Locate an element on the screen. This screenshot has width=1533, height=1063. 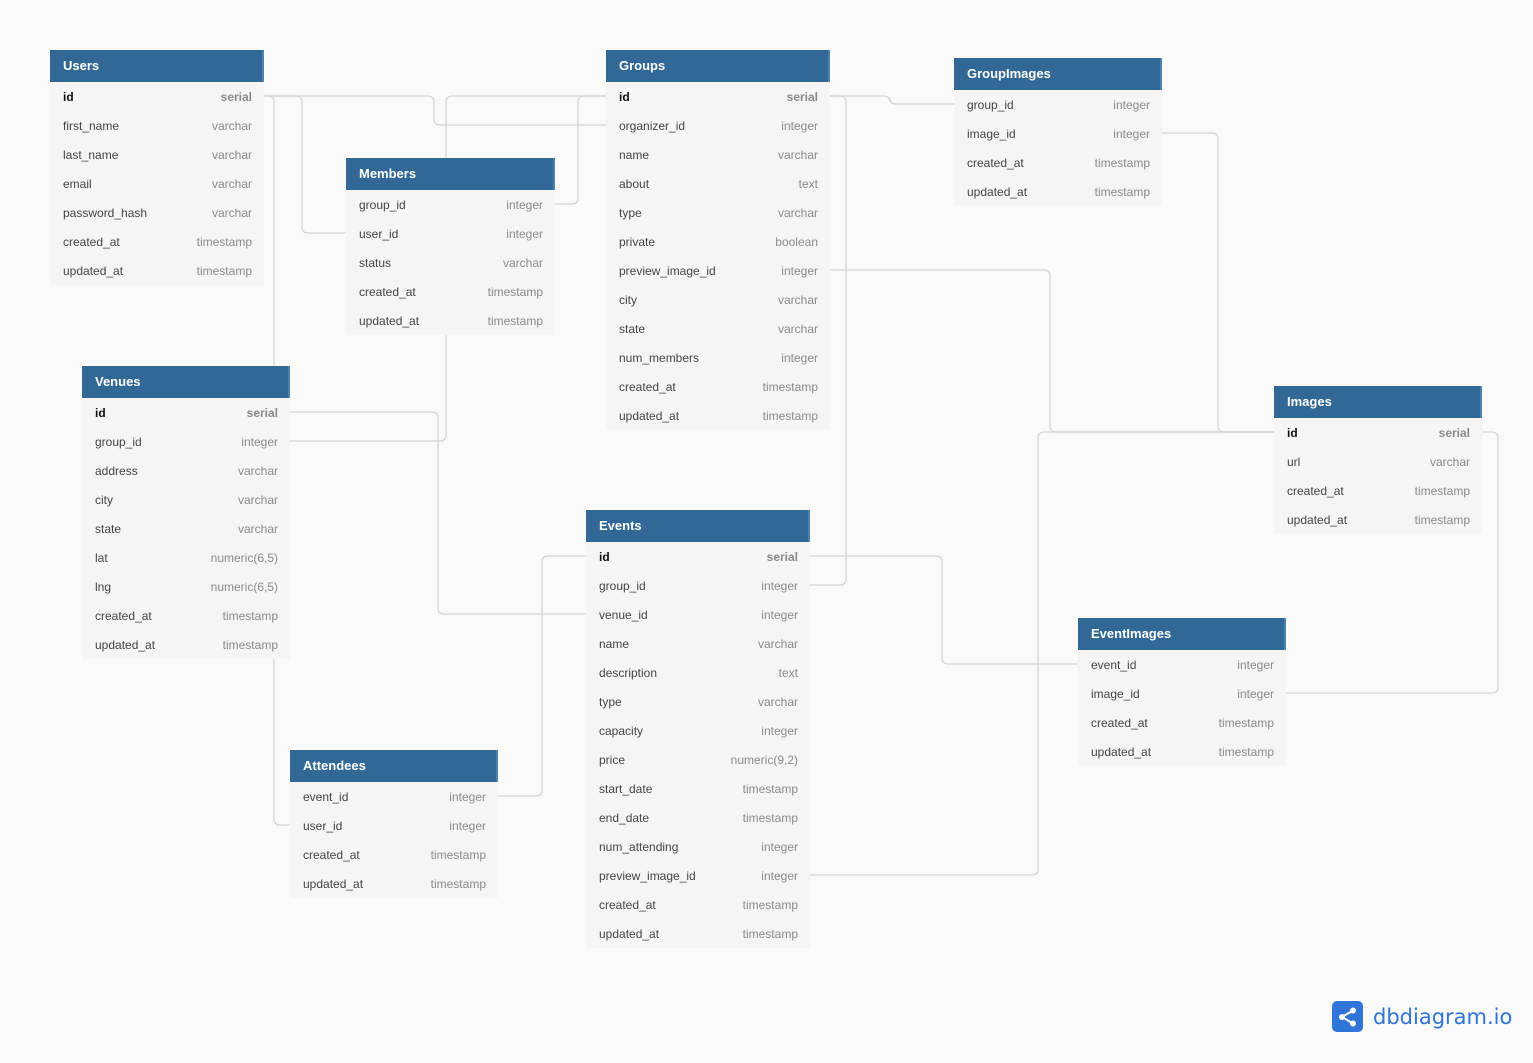
table-row: lng numeric(6,5) is located at coordinates (186, 586).